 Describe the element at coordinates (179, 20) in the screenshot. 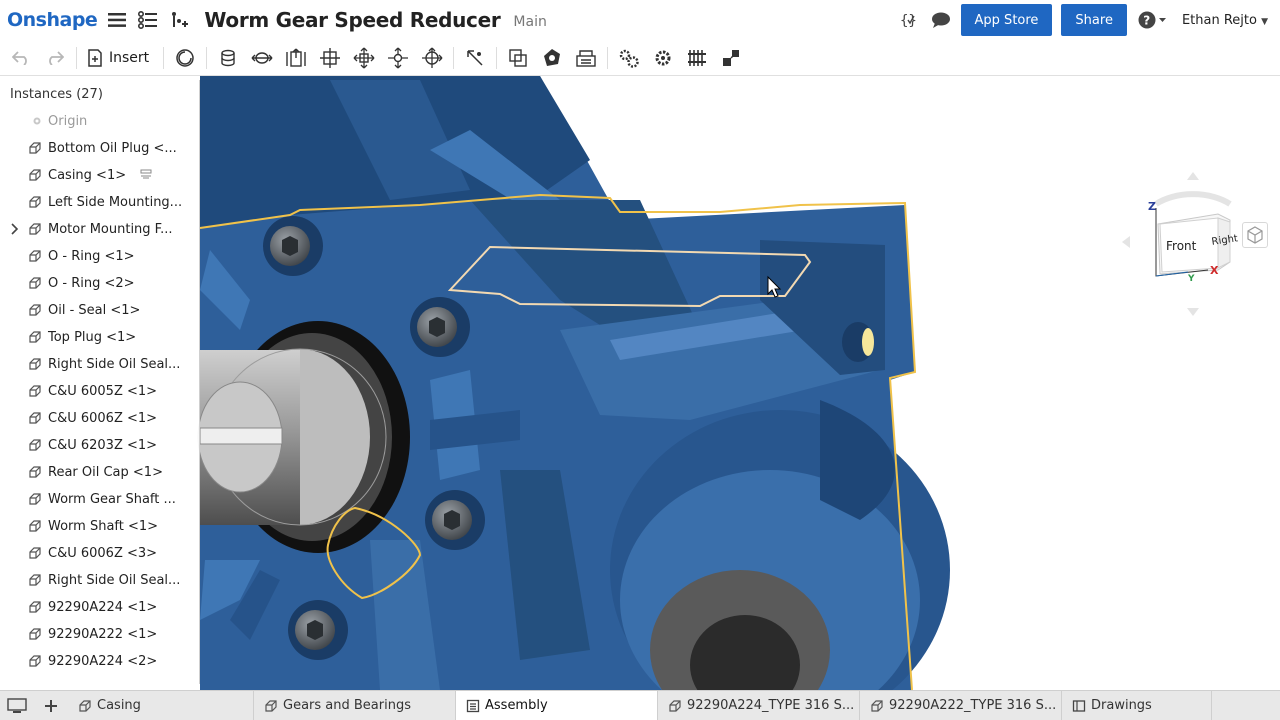

I see `add-tree-icon` at that location.